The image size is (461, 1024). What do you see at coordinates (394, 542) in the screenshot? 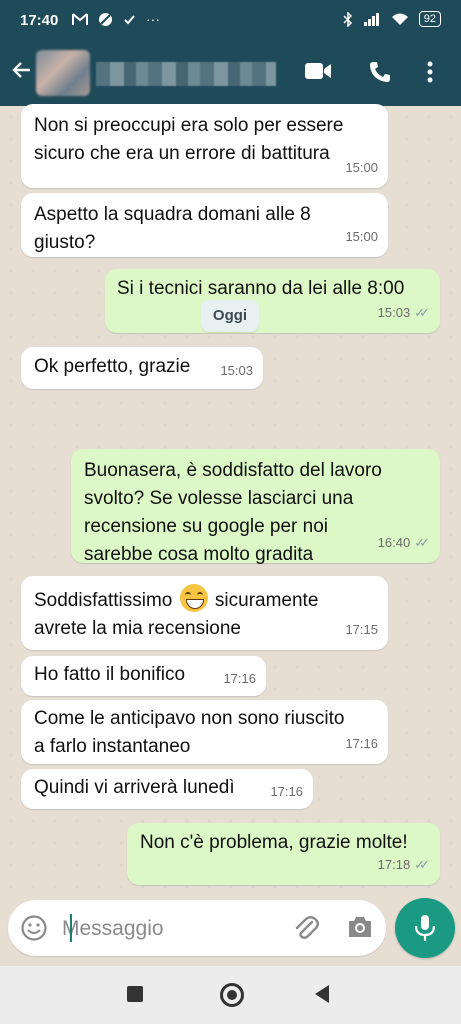
I see `message-time: 16:40` at bounding box center [394, 542].